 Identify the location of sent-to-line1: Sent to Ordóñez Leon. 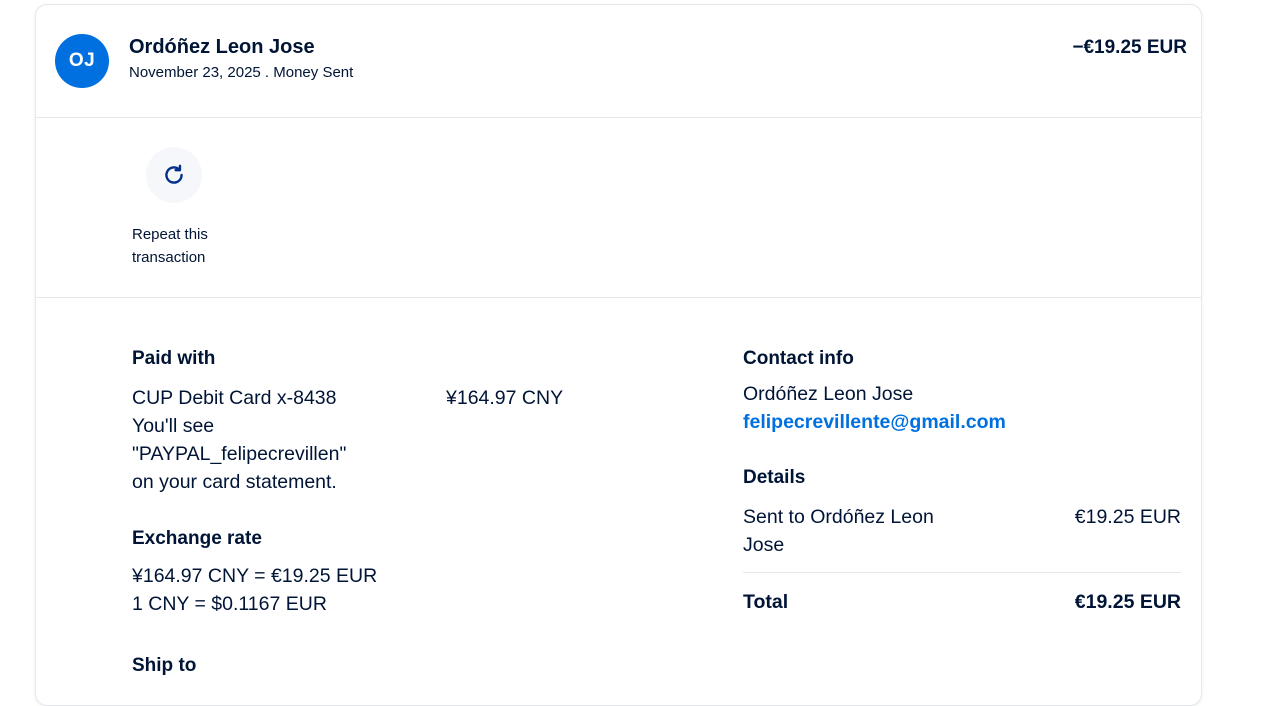
(838, 517).